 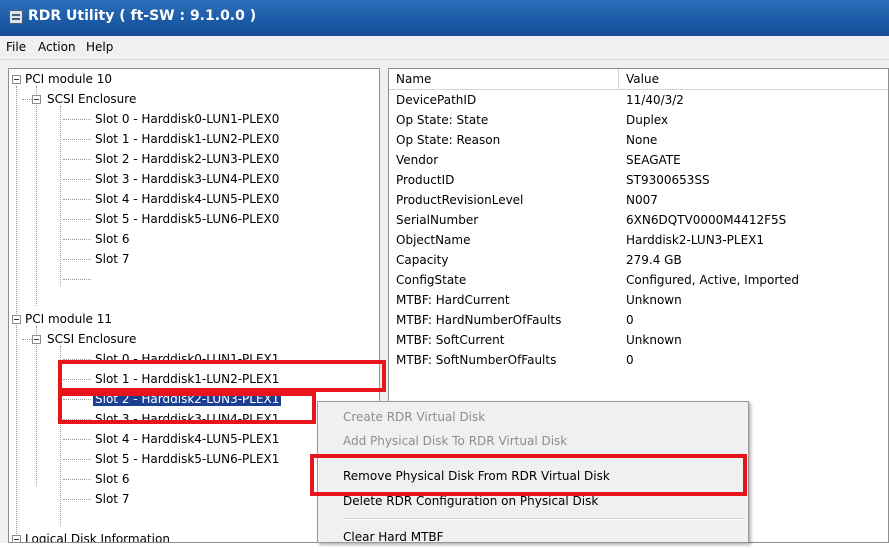 What do you see at coordinates (706, 220) in the screenshot?
I see `property-value: 6XN6DQTV0000M4412F5S` at bounding box center [706, 220].